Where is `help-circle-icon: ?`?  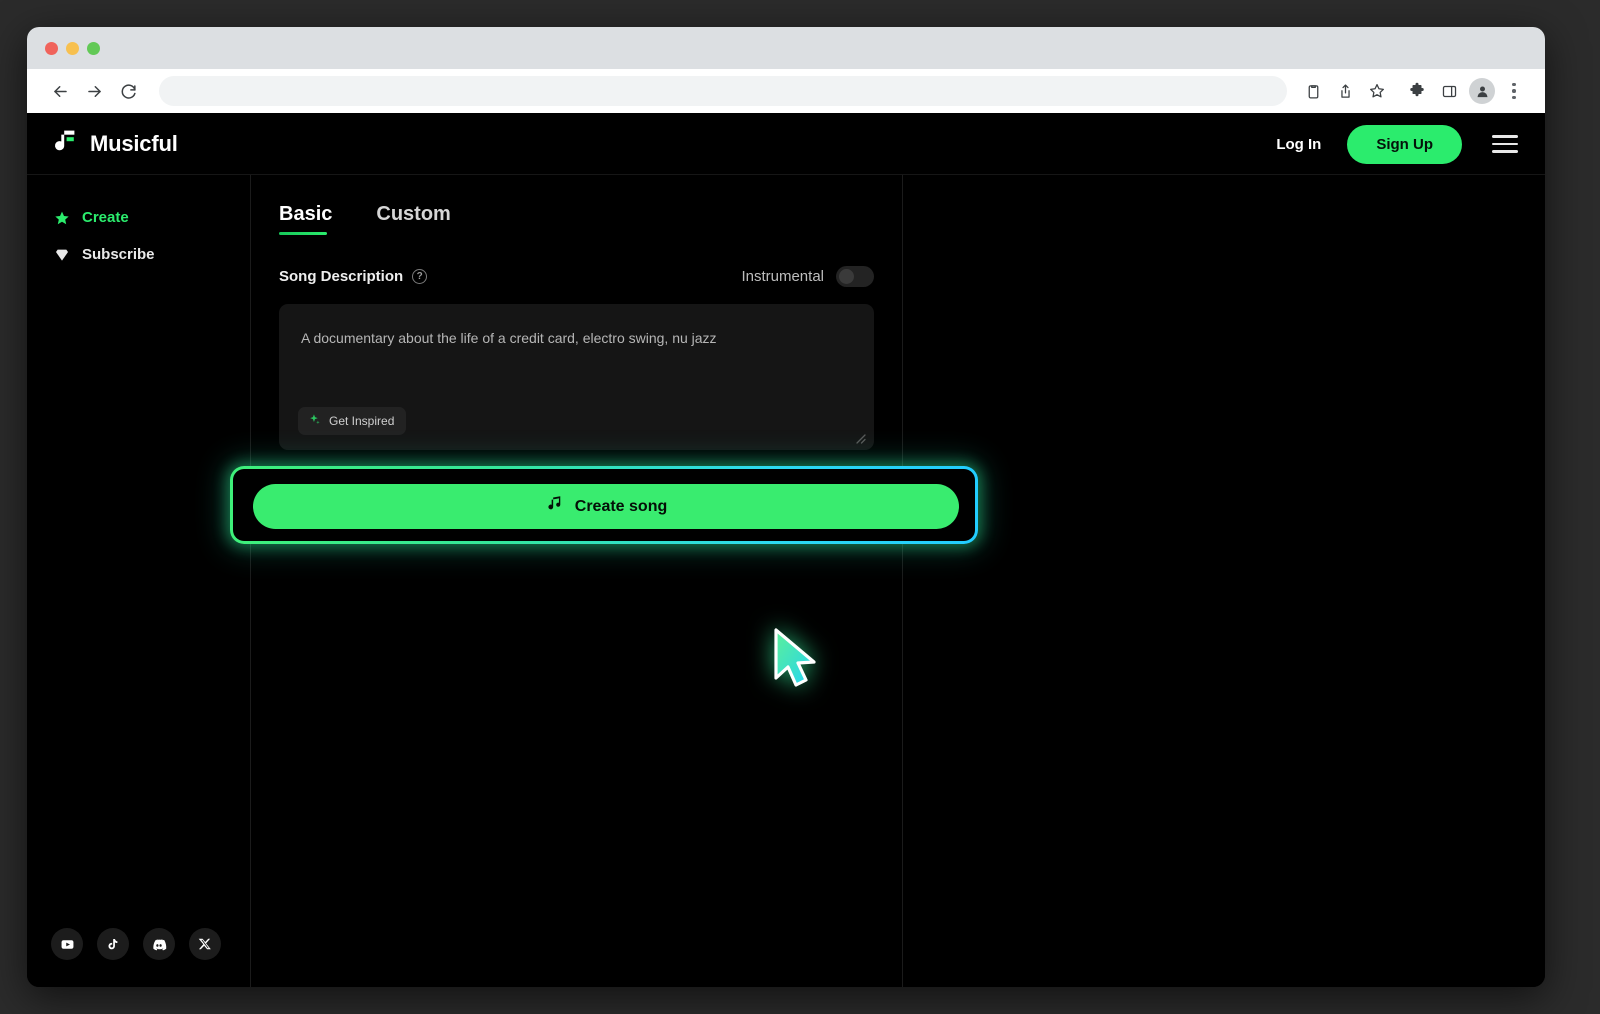
help-circle-icon: ? is located at coordinates (420, 276).